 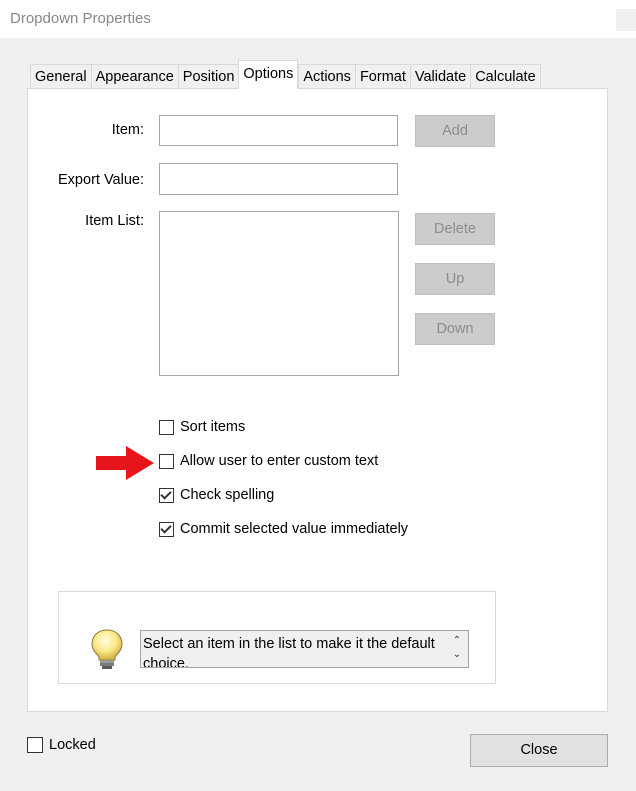 I want to click on add-button: Add, so click(x=455, y=131).